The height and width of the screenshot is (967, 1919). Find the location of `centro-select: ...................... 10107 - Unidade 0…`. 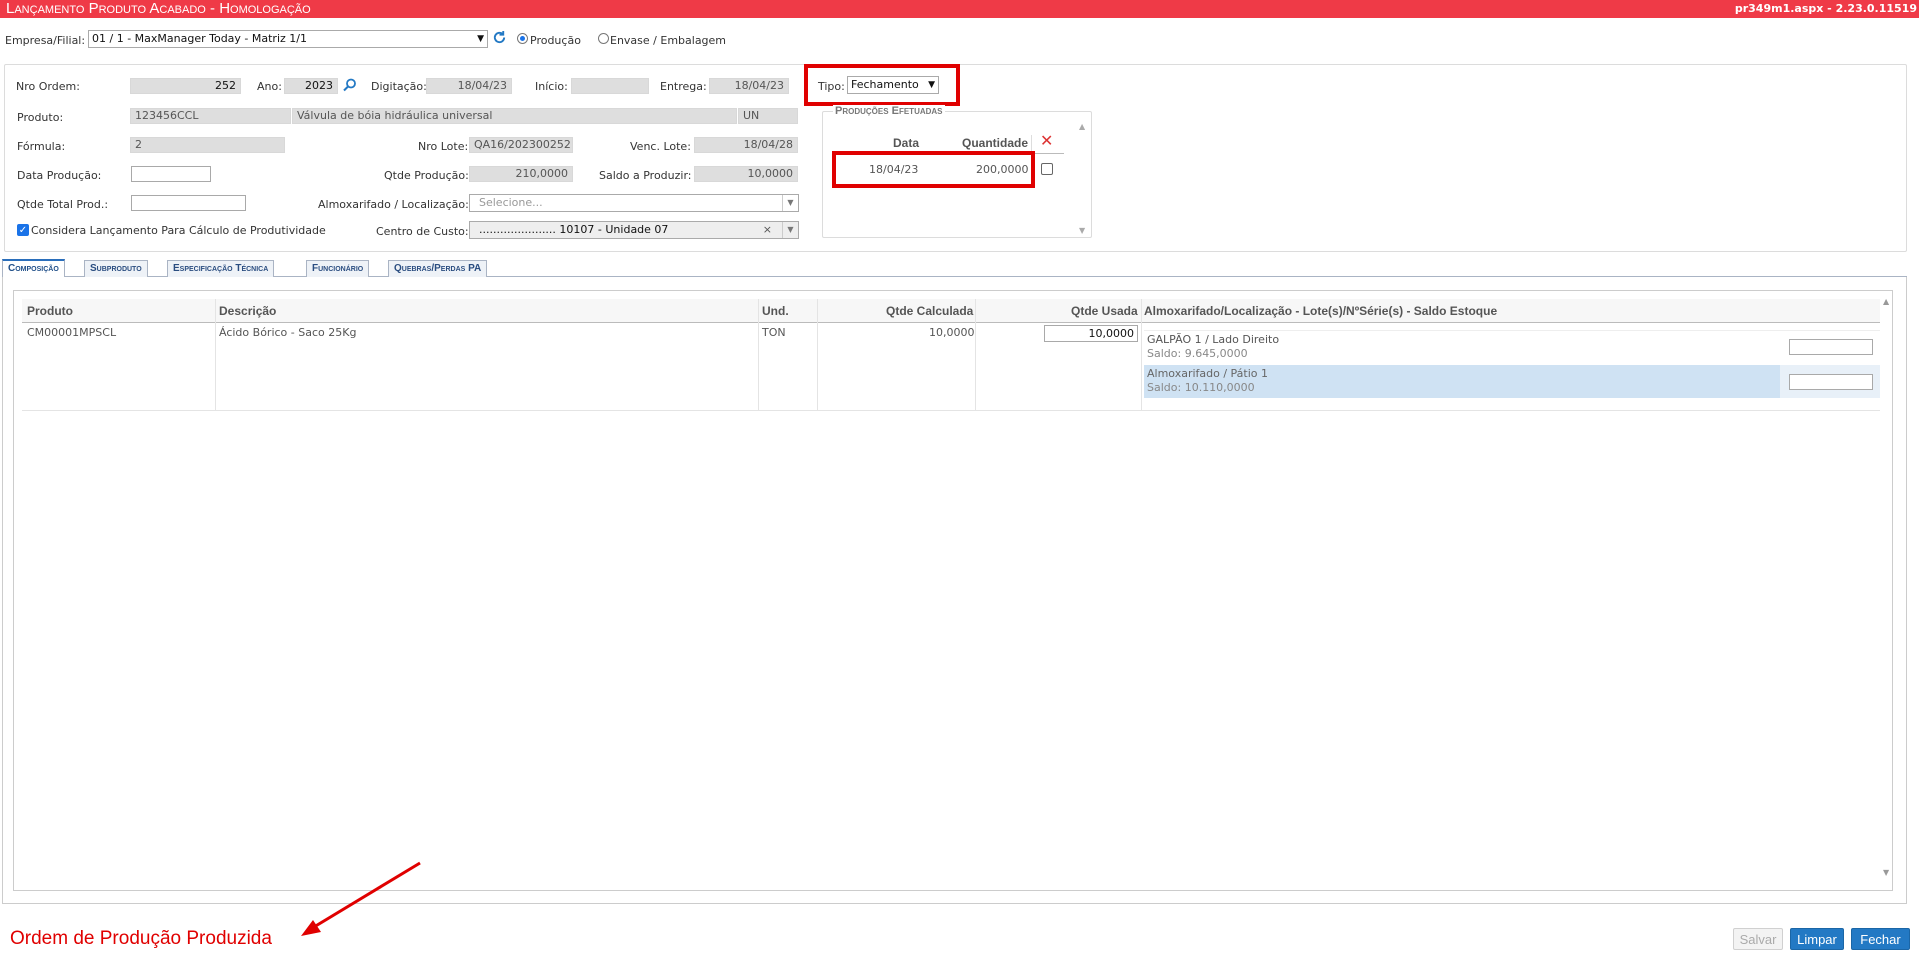

centro-select: ...................... 10107 - Unidade 0… is located at coordinates (634, 230).